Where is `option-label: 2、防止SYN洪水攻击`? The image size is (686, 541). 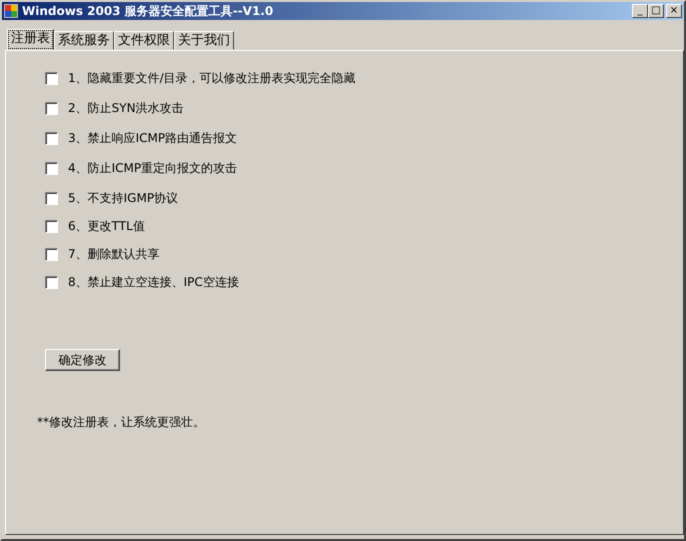
option-label: 2、防止SYN洪水攻击 is located at coordinates (126, 108).